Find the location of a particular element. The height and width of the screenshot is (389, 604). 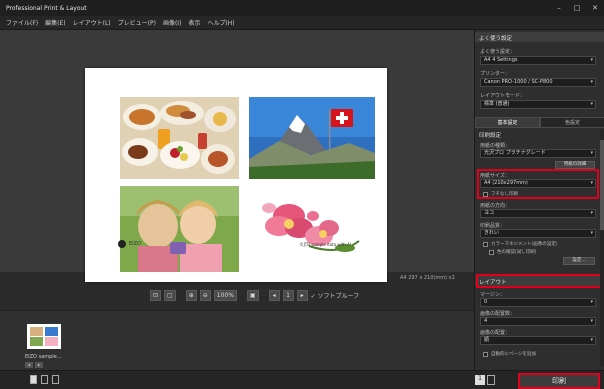

photo-mountain is located at coordinates (312, 138).